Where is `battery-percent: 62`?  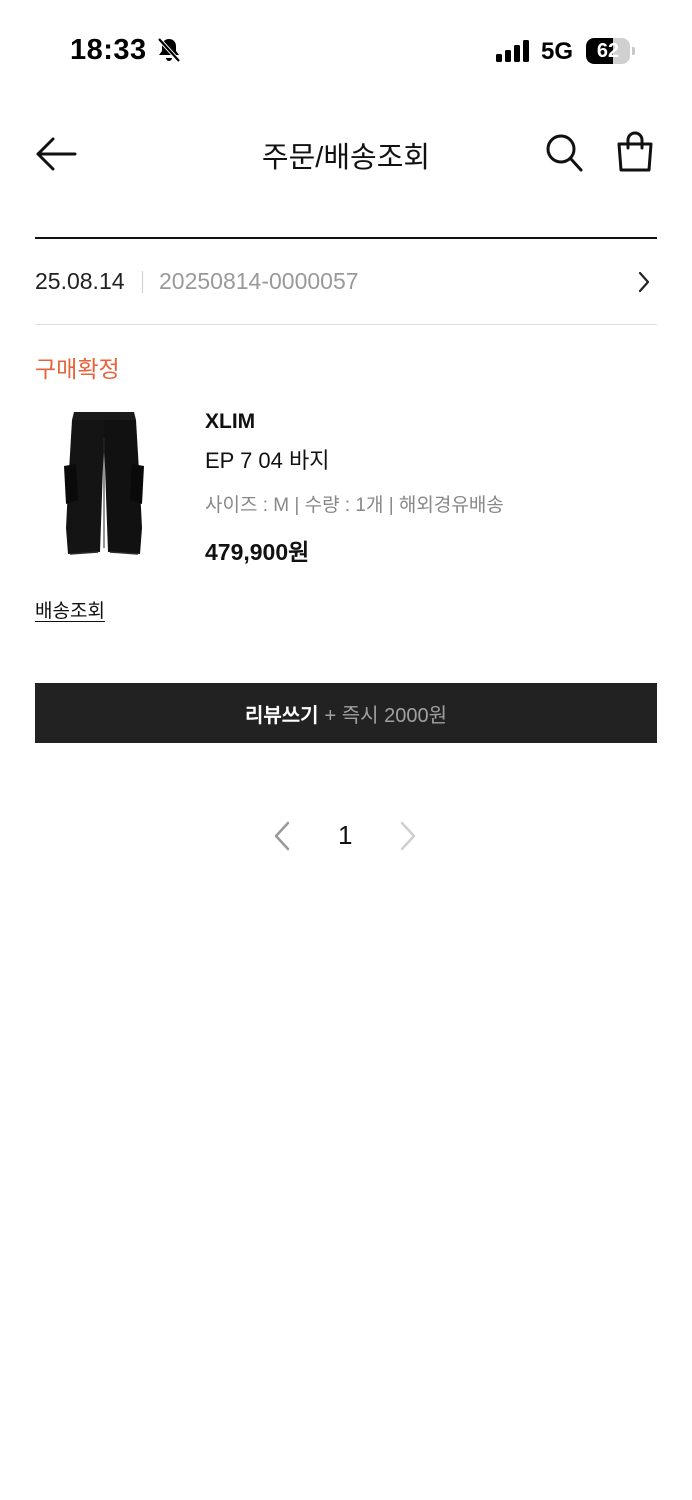
battery-percent: 62 is located at coordinates (608, 51).